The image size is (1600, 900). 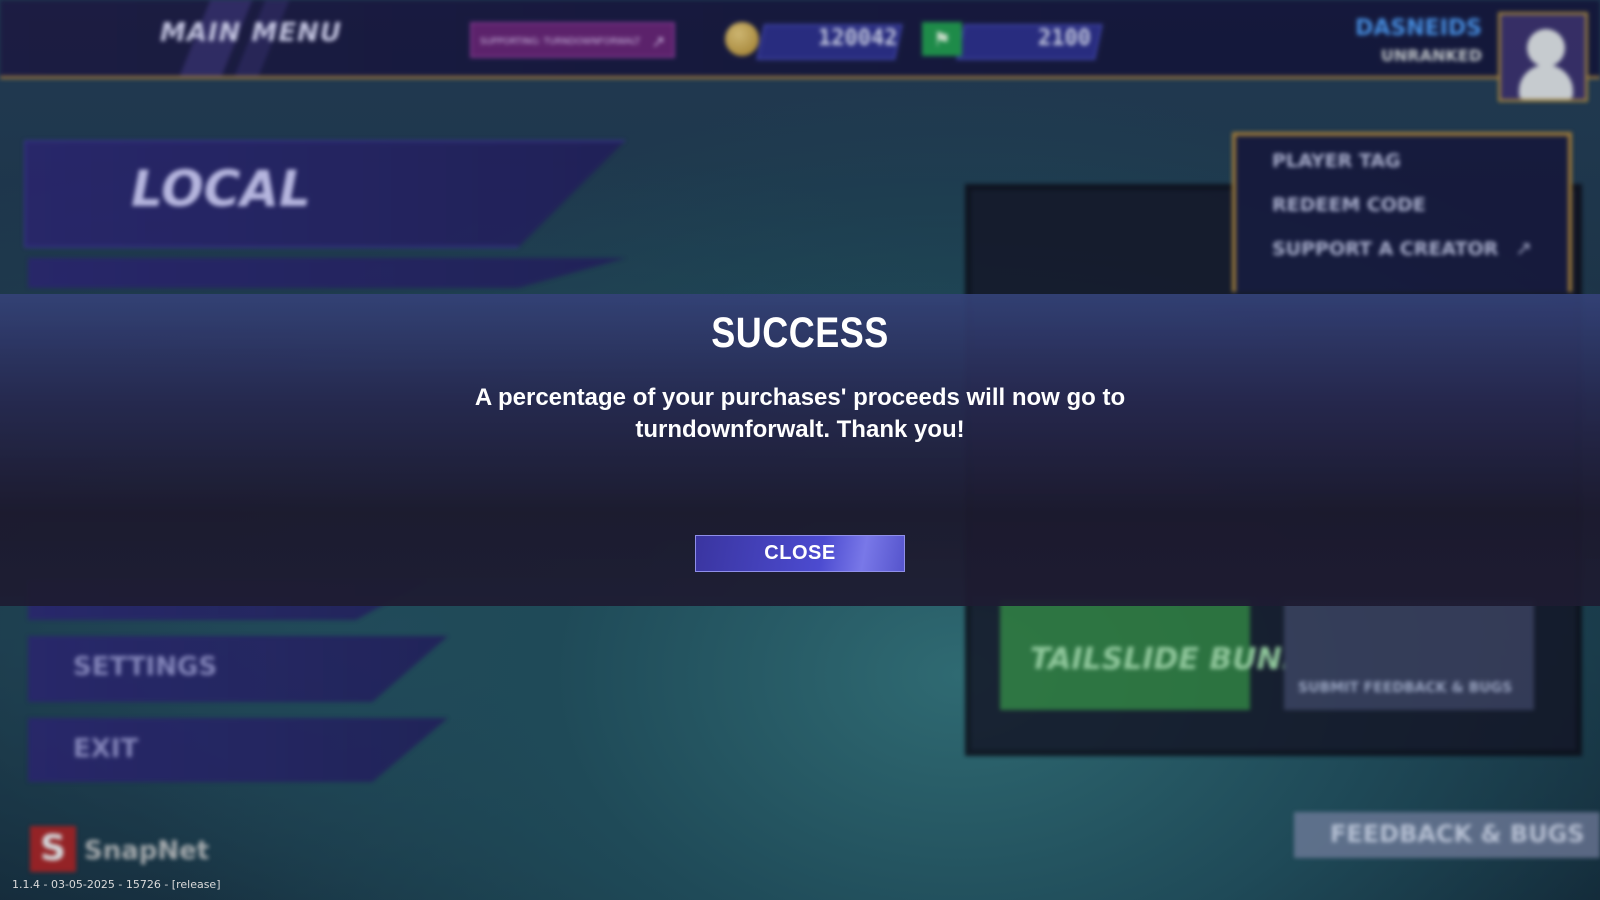 I want to click on coin-balance: 120042, so click(x=858, y=38).